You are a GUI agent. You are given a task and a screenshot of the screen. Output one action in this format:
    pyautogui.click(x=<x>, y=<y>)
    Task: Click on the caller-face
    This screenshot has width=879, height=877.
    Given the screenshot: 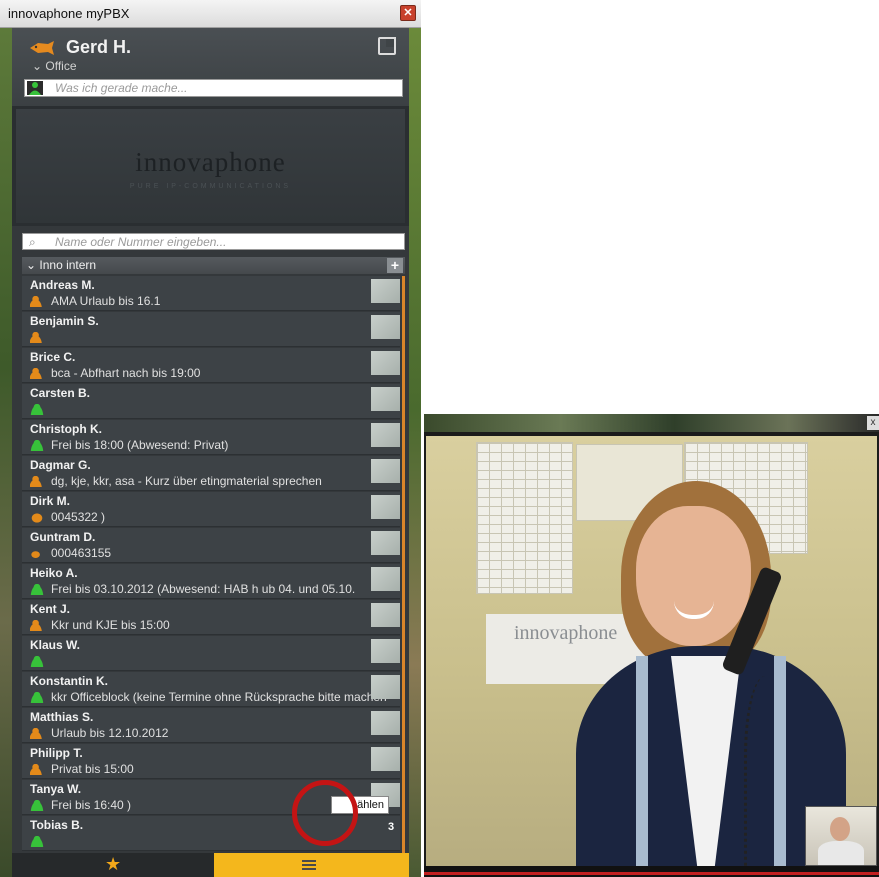 What is the action you would take?
    pyautogui.click(x=693, y=576)
    